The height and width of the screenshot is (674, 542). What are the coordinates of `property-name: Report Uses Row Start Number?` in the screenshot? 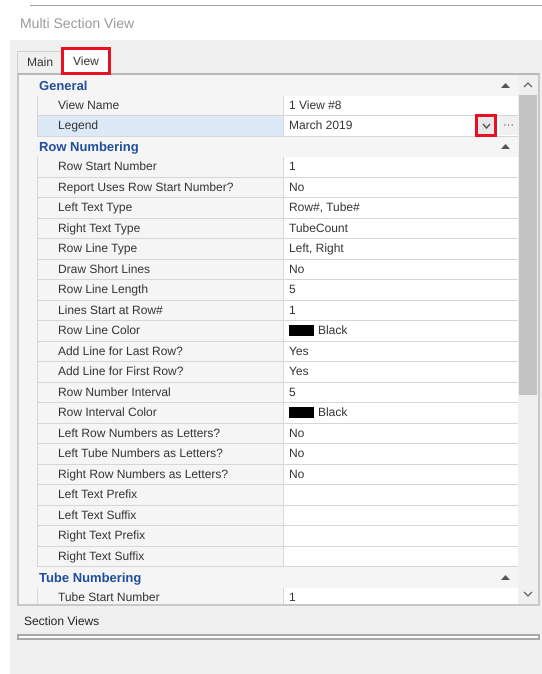 It's located at (160, 187).